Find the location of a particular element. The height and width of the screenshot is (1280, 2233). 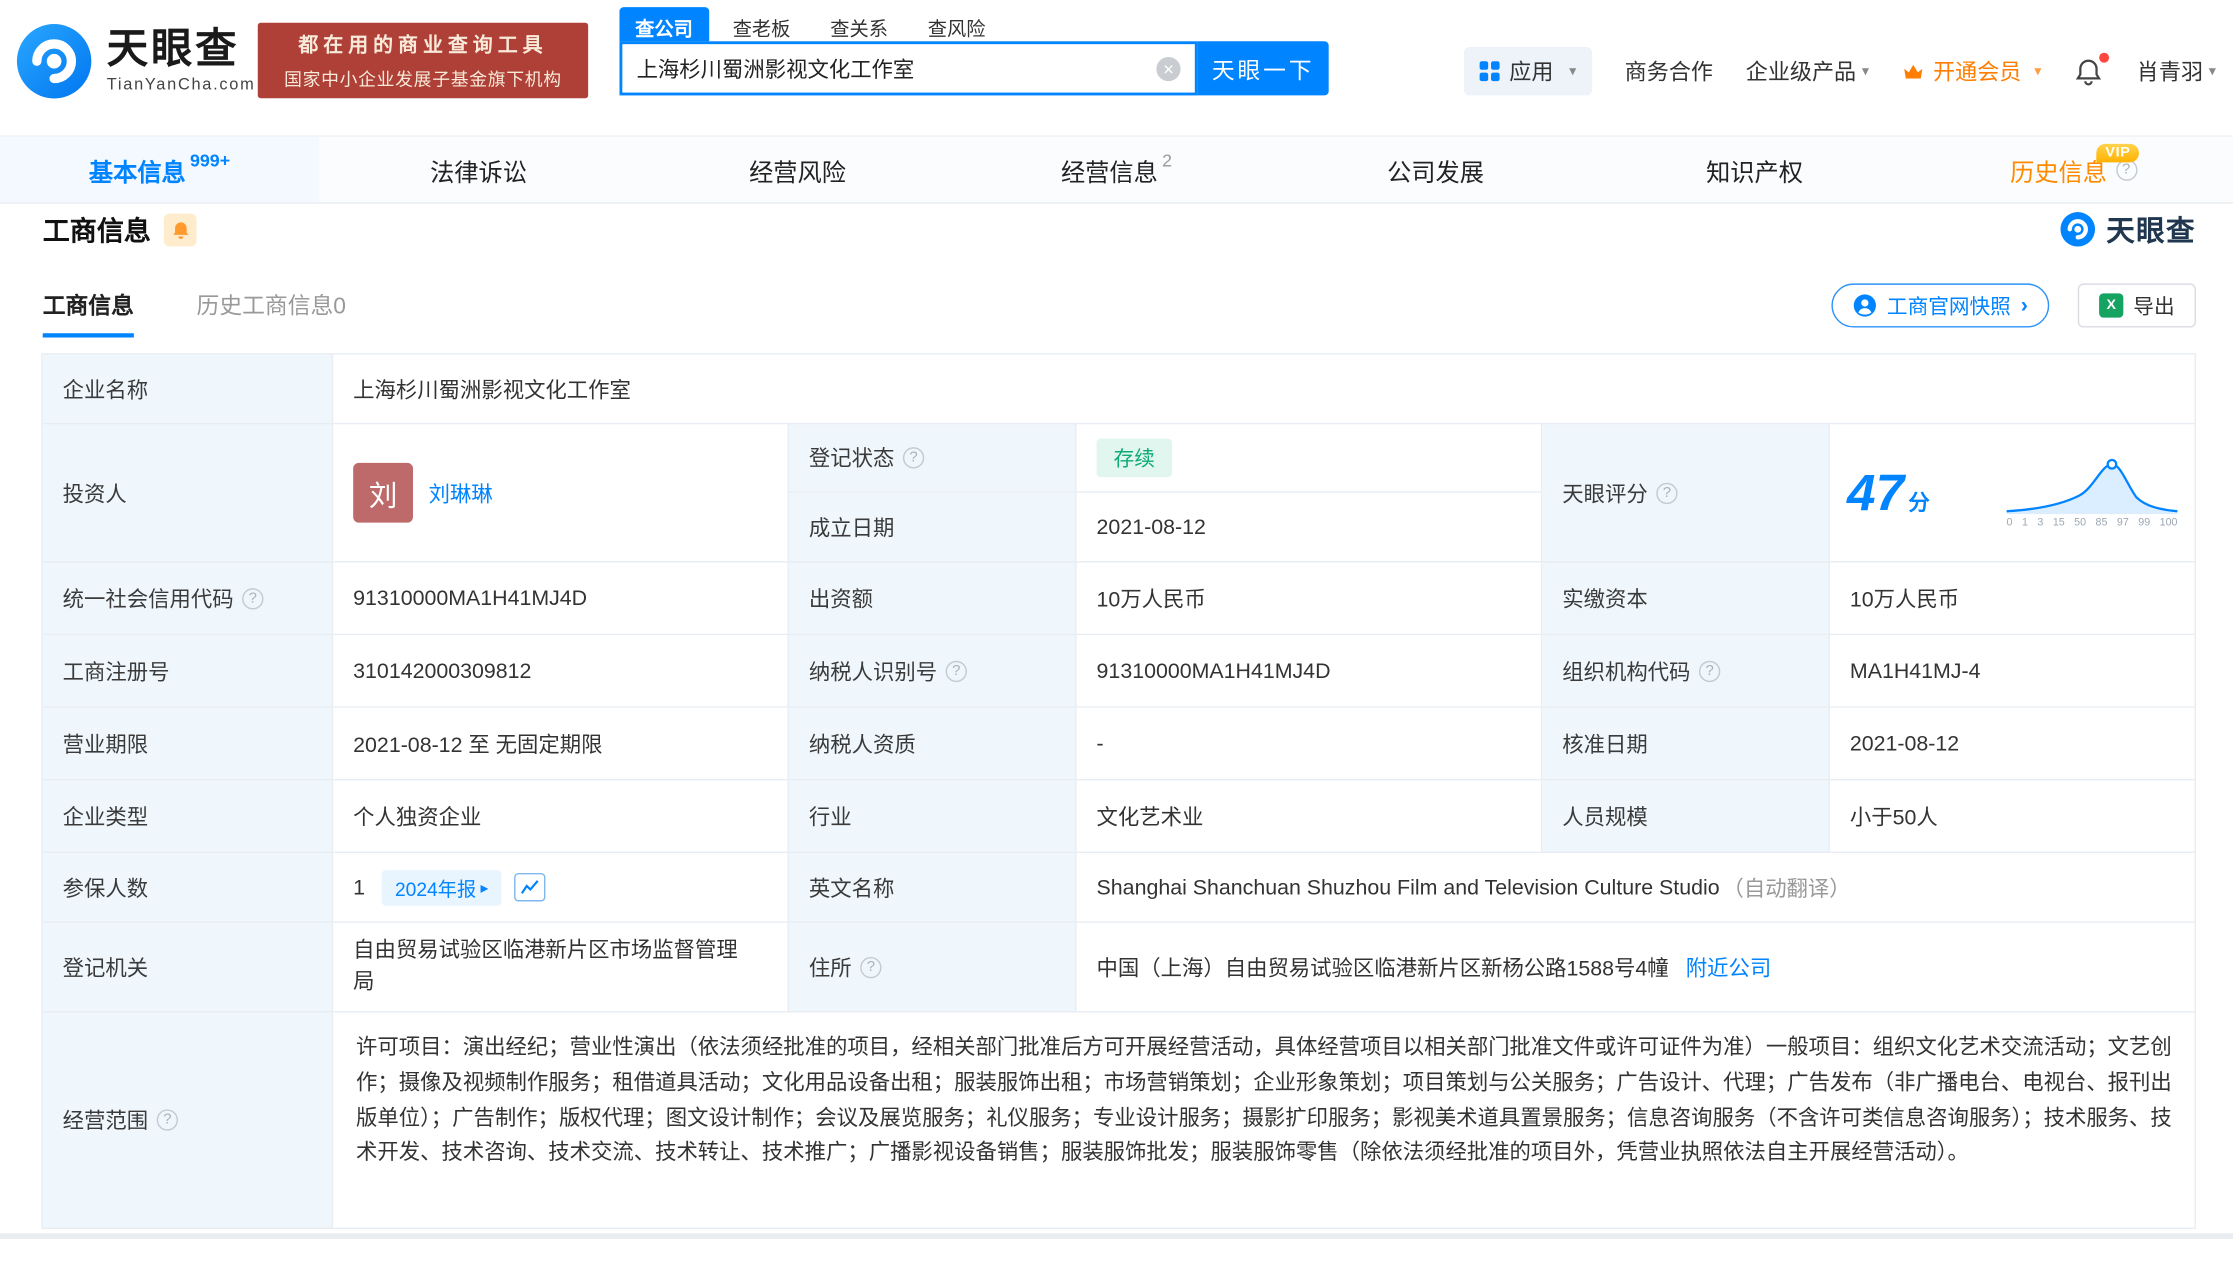

table-row-reg-status: 登记状态 存续 is located at coordinates (1165, 458).